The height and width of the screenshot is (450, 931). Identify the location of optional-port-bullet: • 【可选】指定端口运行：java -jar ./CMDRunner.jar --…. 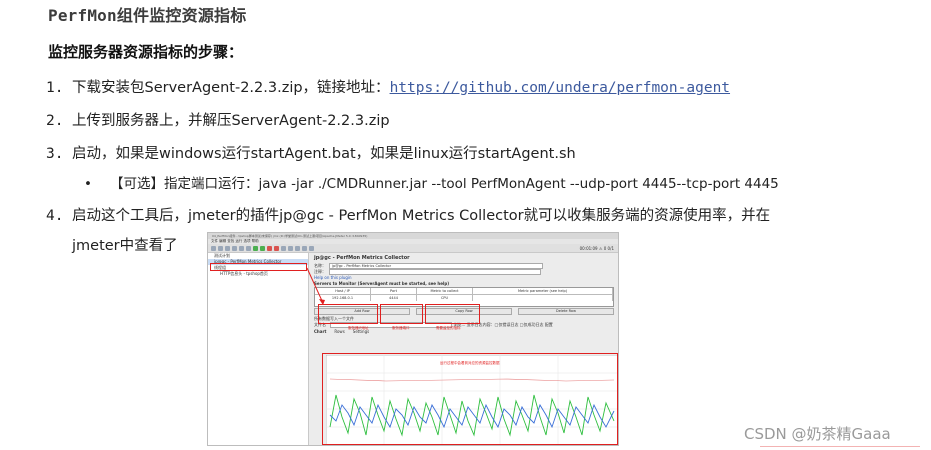
(431, 182).